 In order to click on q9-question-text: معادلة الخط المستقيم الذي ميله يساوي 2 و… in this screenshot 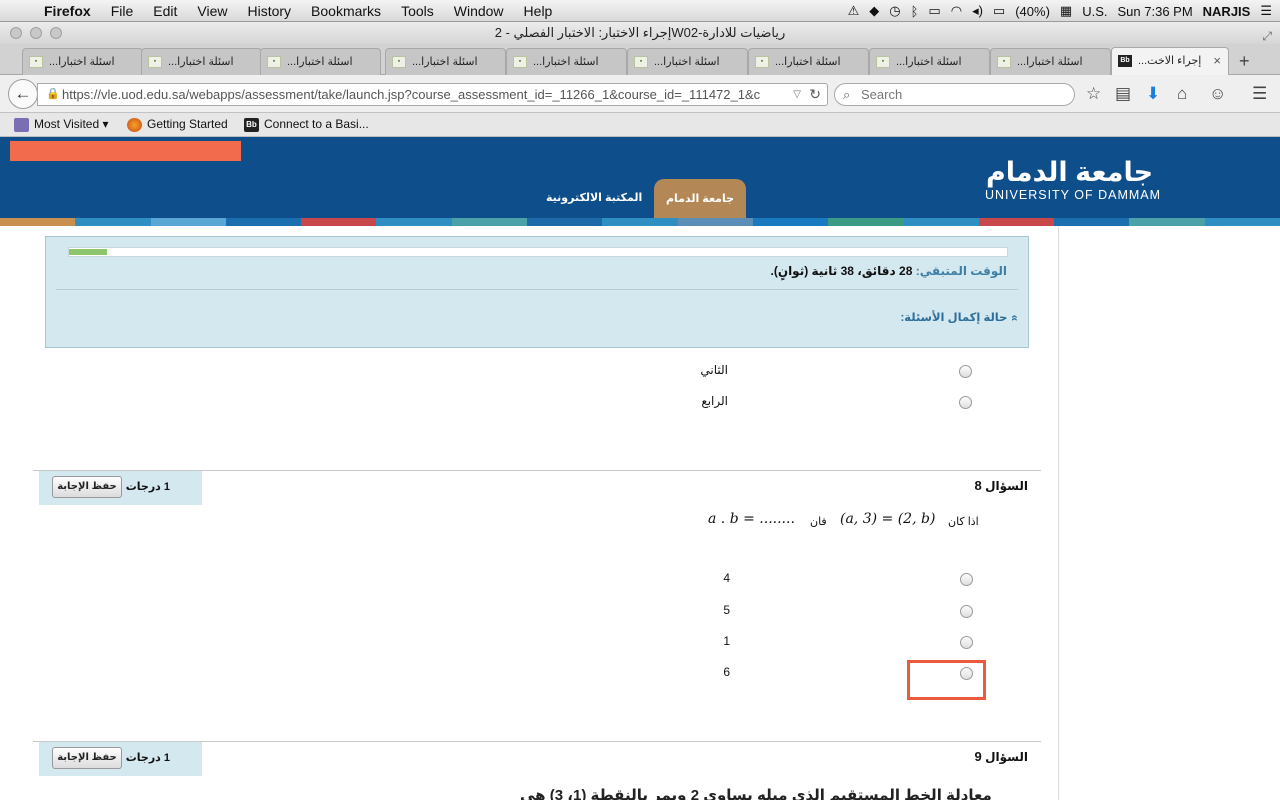, I will do `click(756, 793)`.